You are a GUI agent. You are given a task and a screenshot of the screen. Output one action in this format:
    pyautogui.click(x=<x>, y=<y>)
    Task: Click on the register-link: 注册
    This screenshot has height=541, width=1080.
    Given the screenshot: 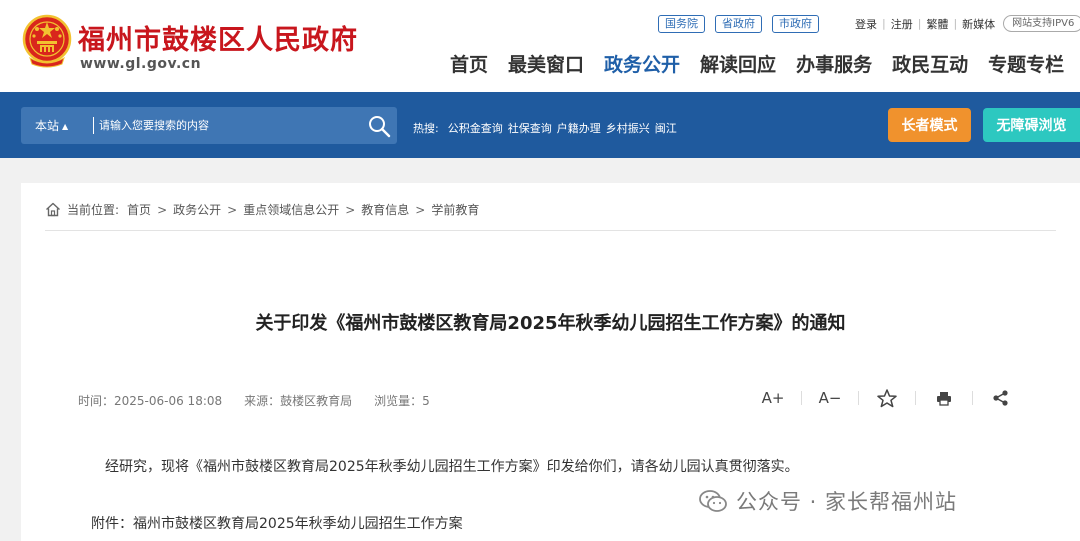 What is the action you would take?
    pyautogui.click(x=902, y=24)
    